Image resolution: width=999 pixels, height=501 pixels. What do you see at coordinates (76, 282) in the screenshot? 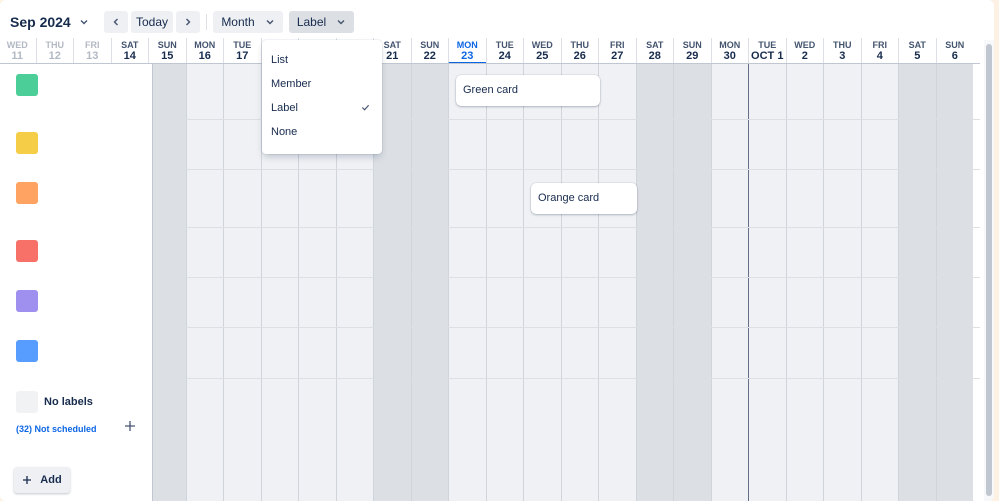
I see `label-column: No labels (32) Not scheduled` at bounding box center [76, 282].